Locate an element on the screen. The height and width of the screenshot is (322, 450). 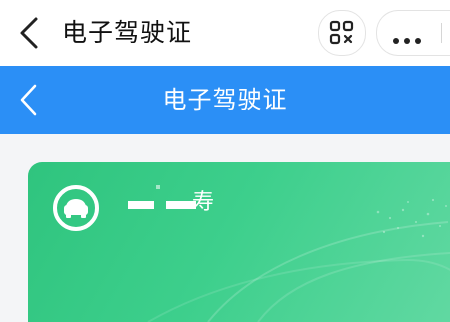
scan-icon is located at coordinates (341, 32).